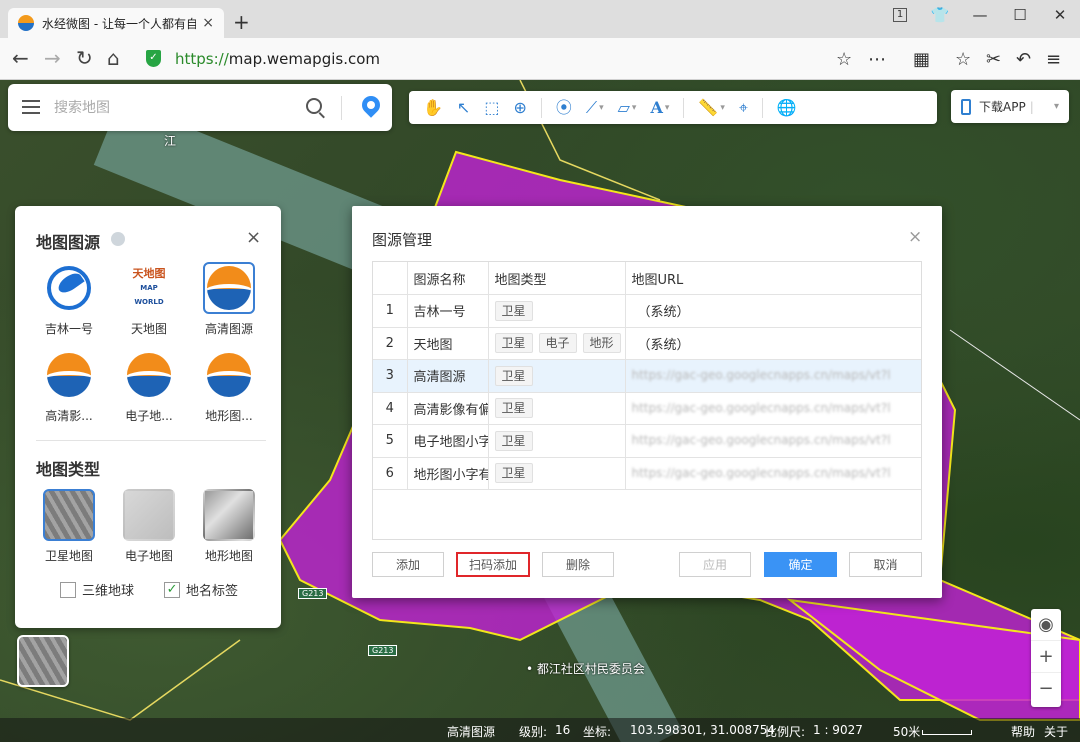 This screenshot has height=742, width=1080. I want to click on pointer-info-icon: ⌖, so click(743, 108).